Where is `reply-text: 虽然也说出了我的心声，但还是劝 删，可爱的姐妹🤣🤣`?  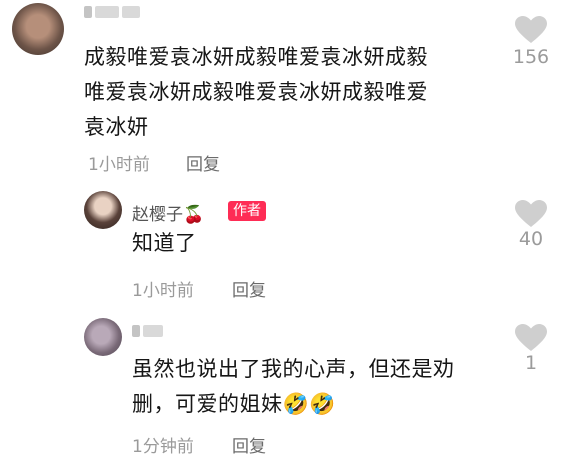 reply-text: 虽然也说出了我的心声，但还是劝 删，可爱的姐妹🤣🤣 is located at coordinates (322, 387).